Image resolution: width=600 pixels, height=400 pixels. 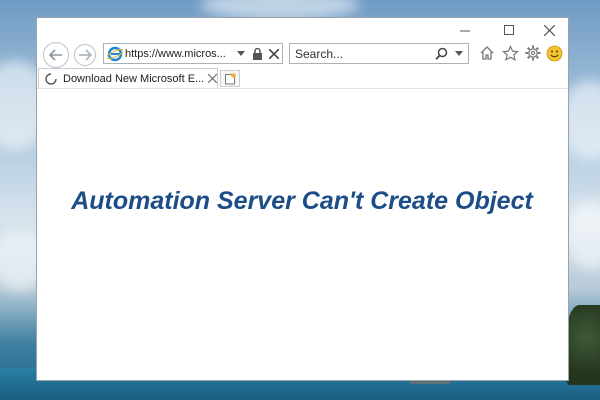 I want to click on tab-close-icon, so click(x=212, y=78).